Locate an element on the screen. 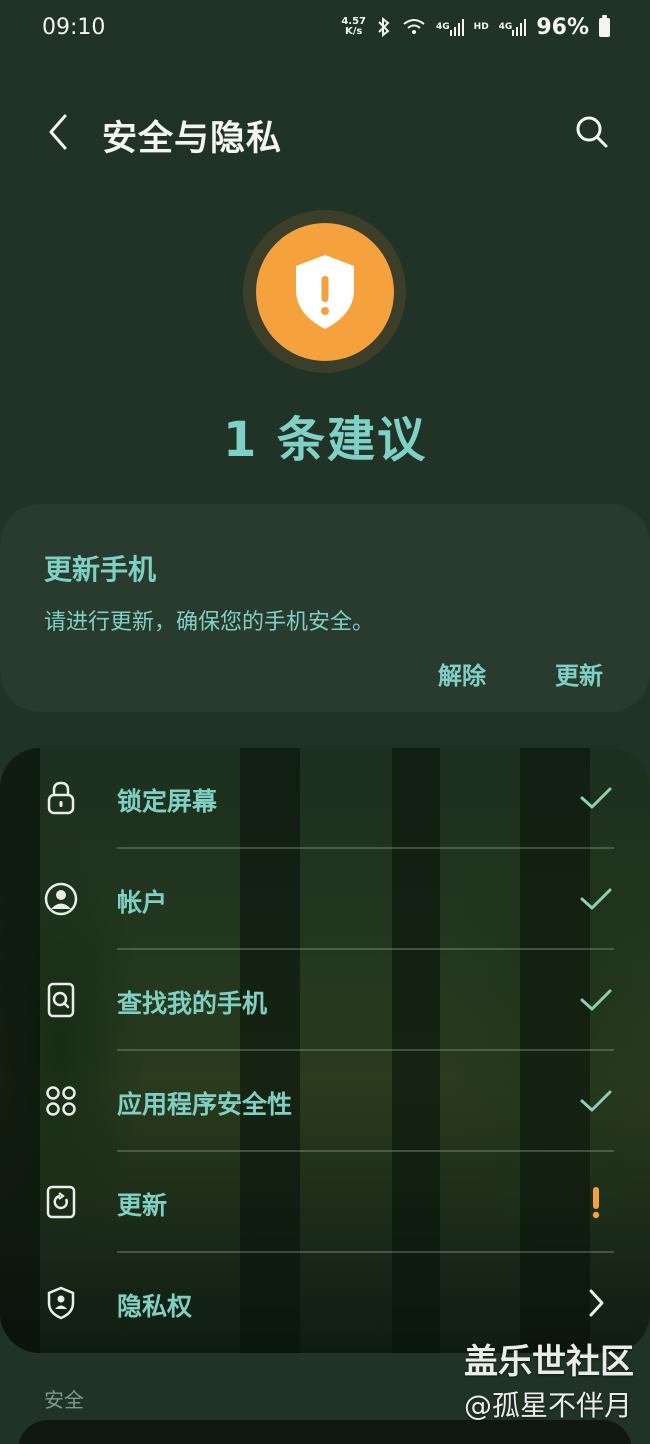  list-item-label: 更新 is located at coordinates (142, 1205).